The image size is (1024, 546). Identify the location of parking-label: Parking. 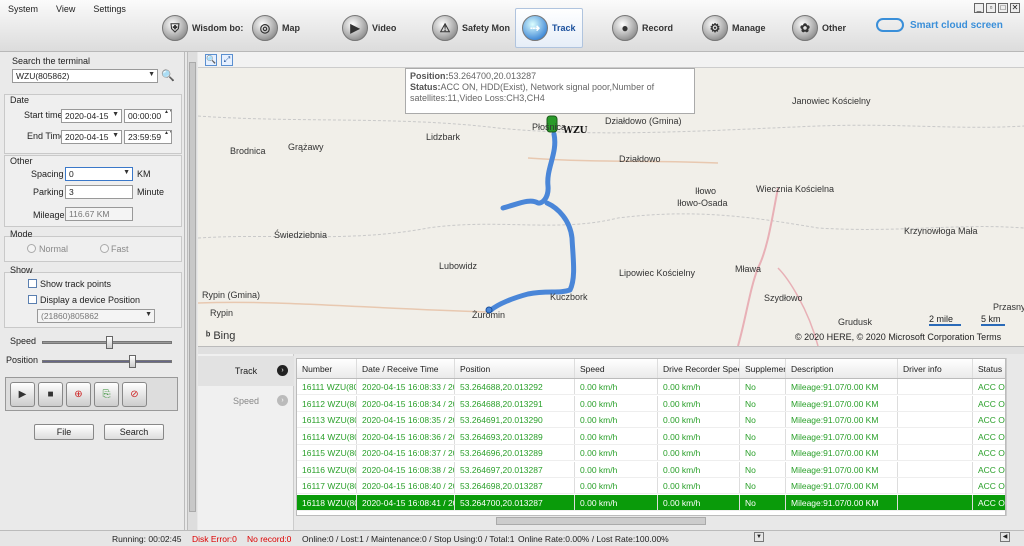
(48, 192).